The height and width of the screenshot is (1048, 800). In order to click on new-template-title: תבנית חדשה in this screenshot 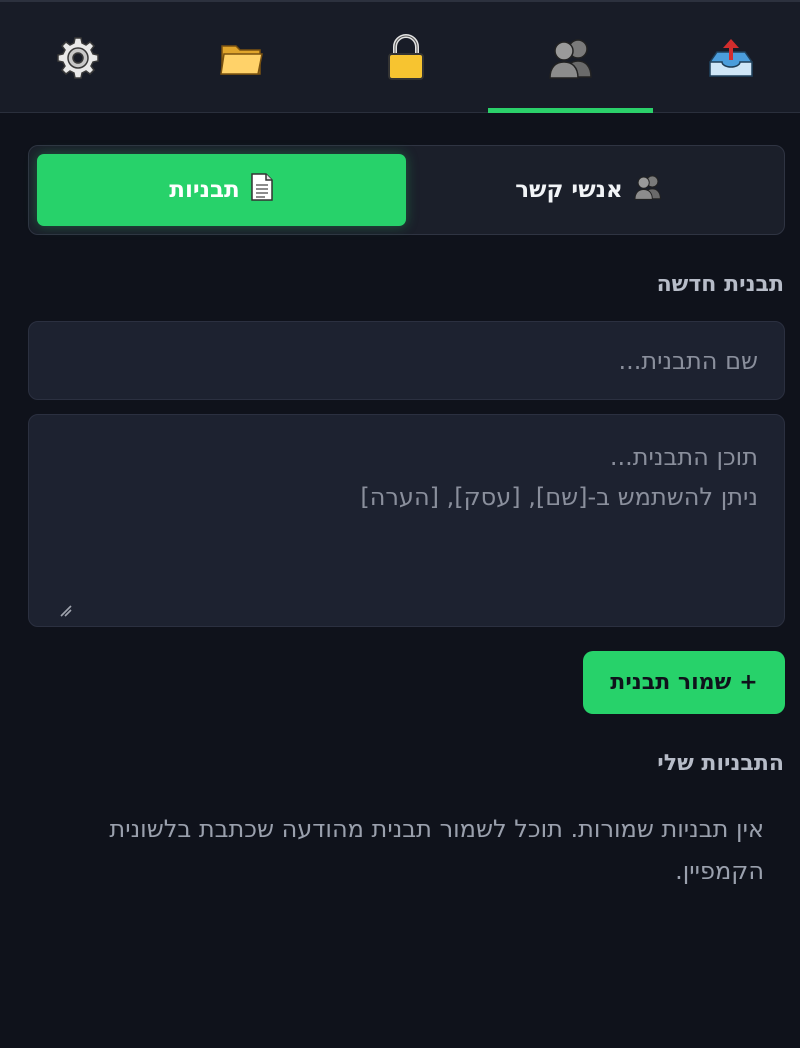, I will do `click(720, 284)`.